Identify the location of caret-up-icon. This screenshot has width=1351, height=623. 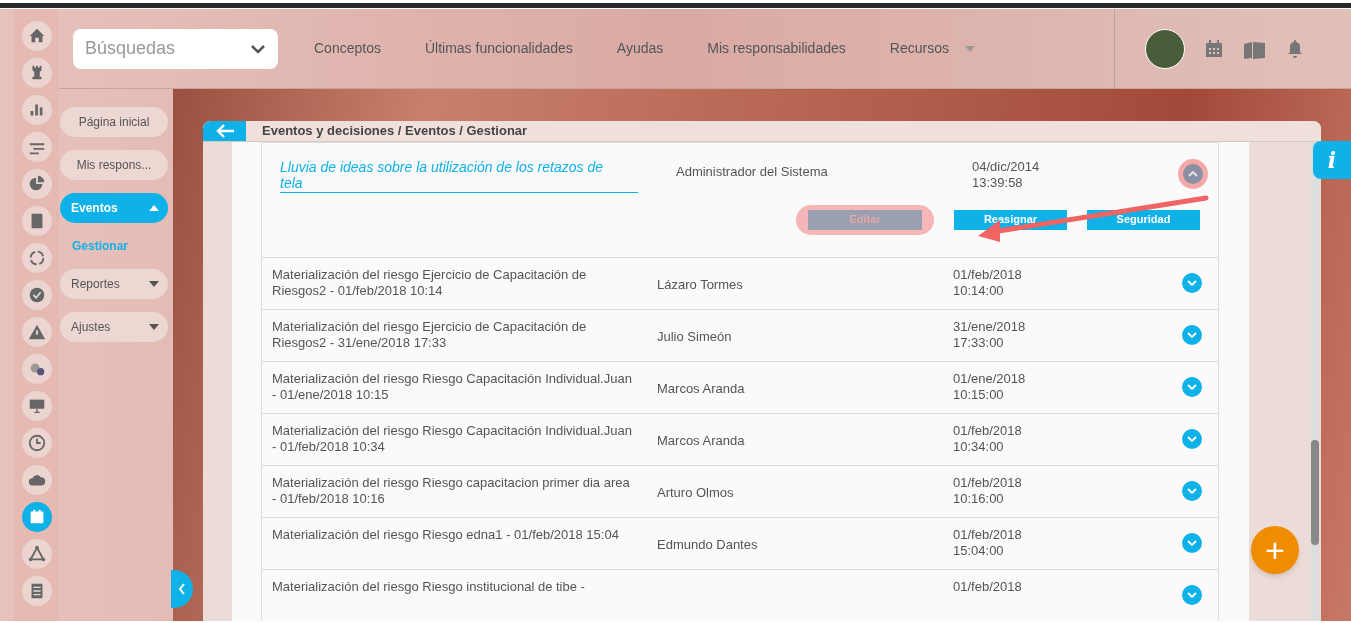
(154, 208).